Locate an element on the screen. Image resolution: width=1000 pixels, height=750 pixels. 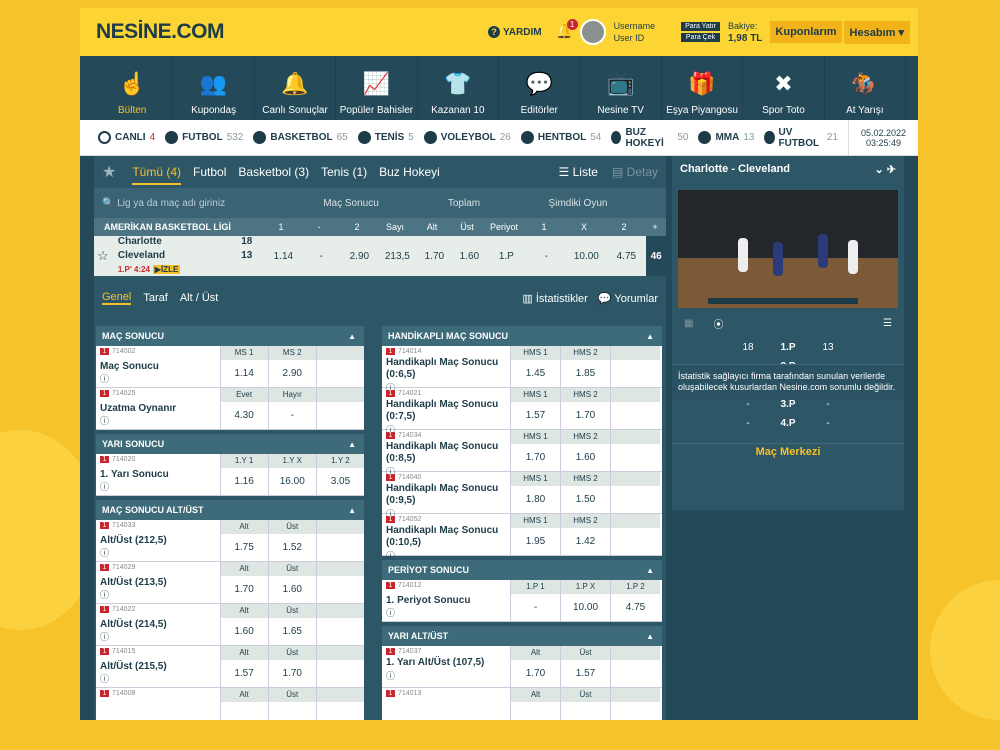
odd-cell: Hayır - is located at coordinates (291, 408).